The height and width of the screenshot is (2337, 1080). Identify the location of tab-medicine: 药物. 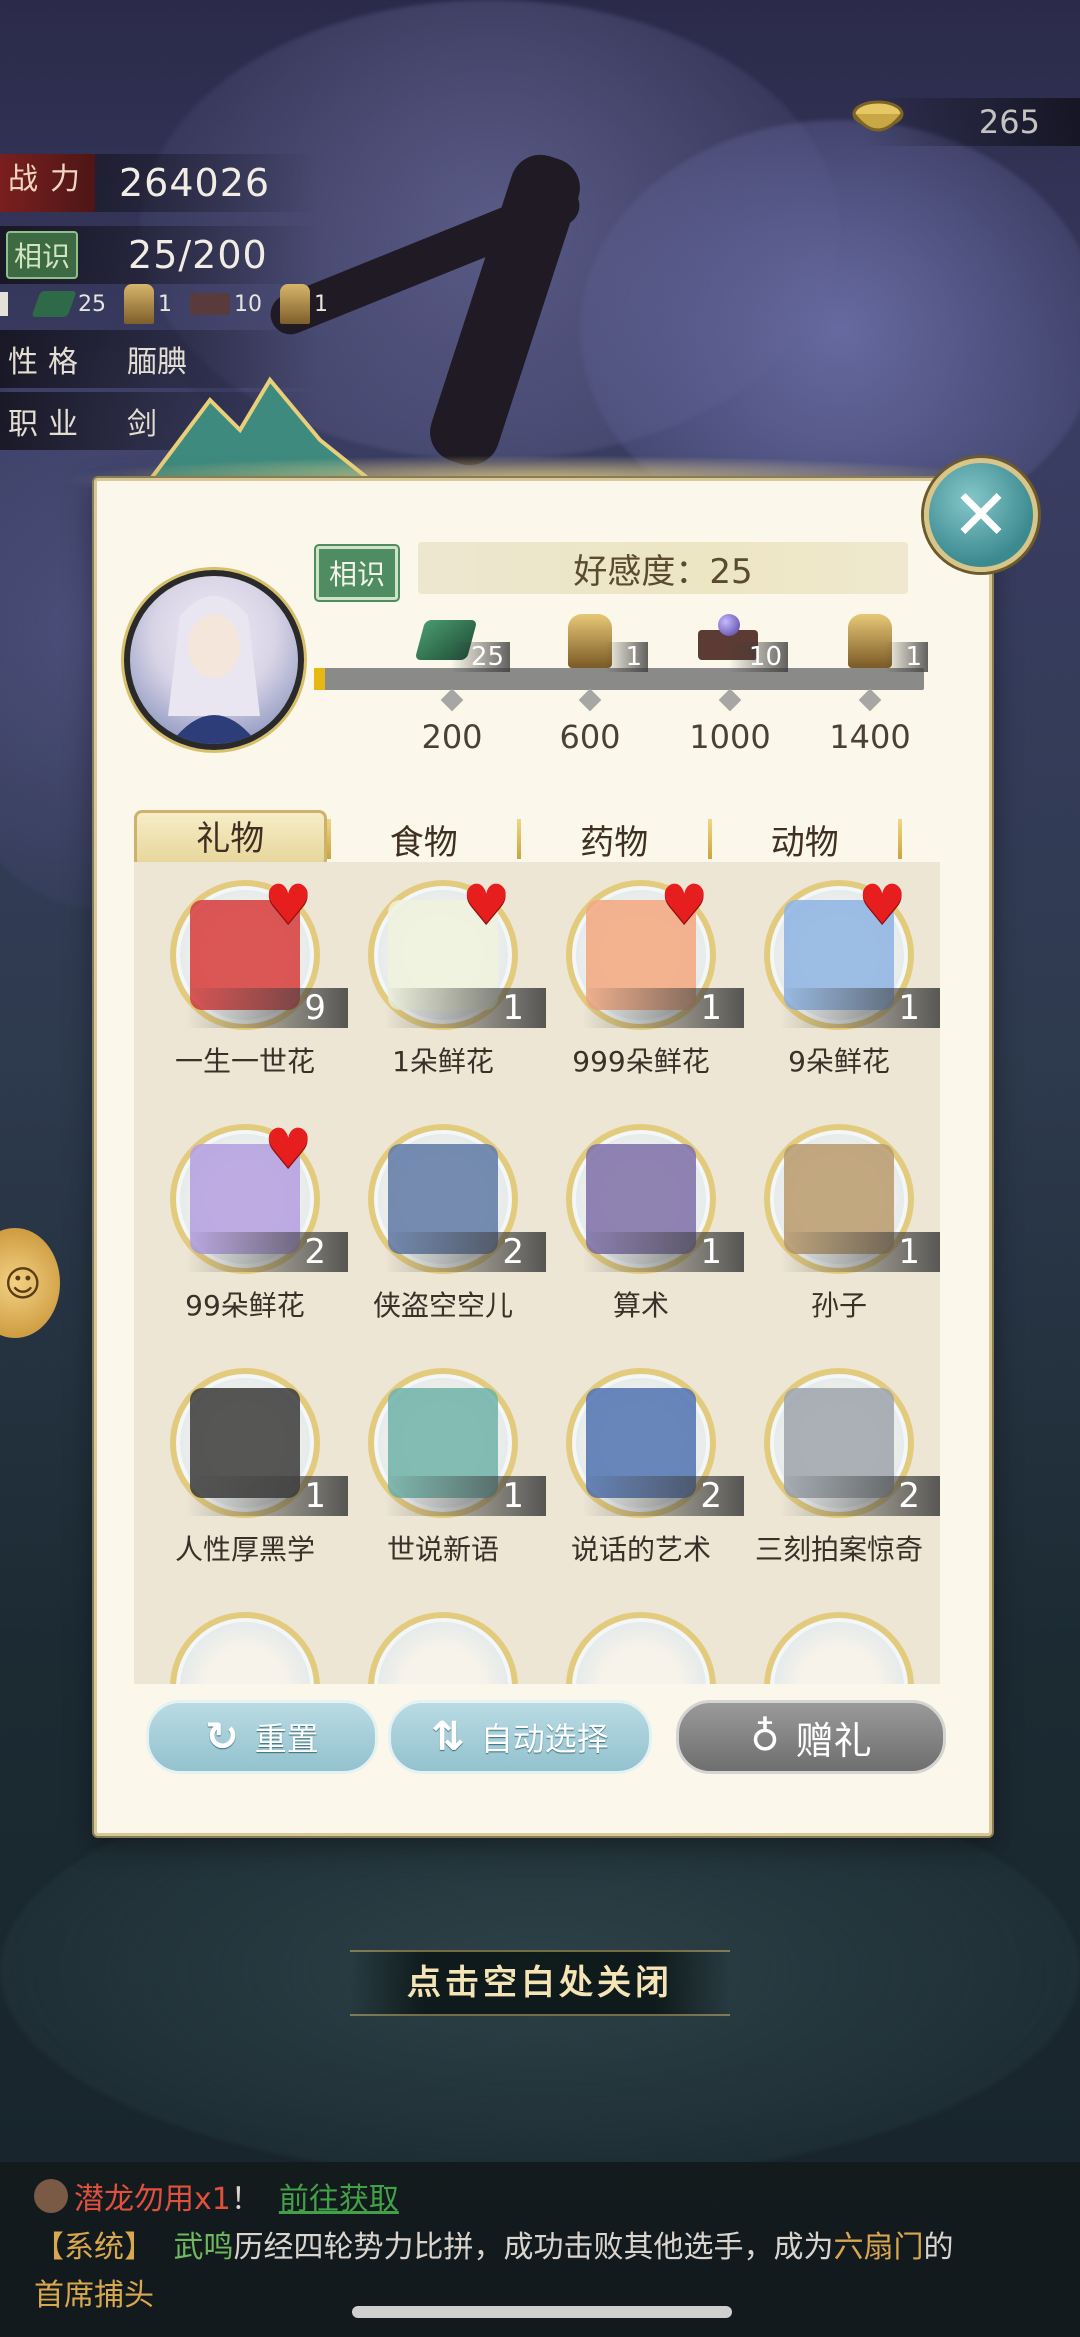
(614, 839).